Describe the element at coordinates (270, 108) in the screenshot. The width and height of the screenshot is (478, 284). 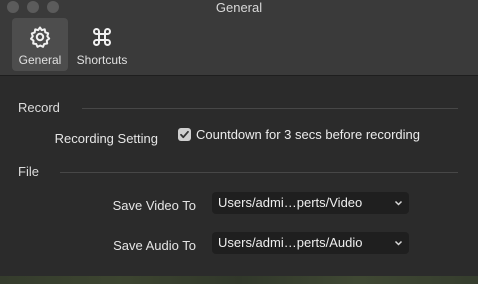
I see `record-divider` at that location.